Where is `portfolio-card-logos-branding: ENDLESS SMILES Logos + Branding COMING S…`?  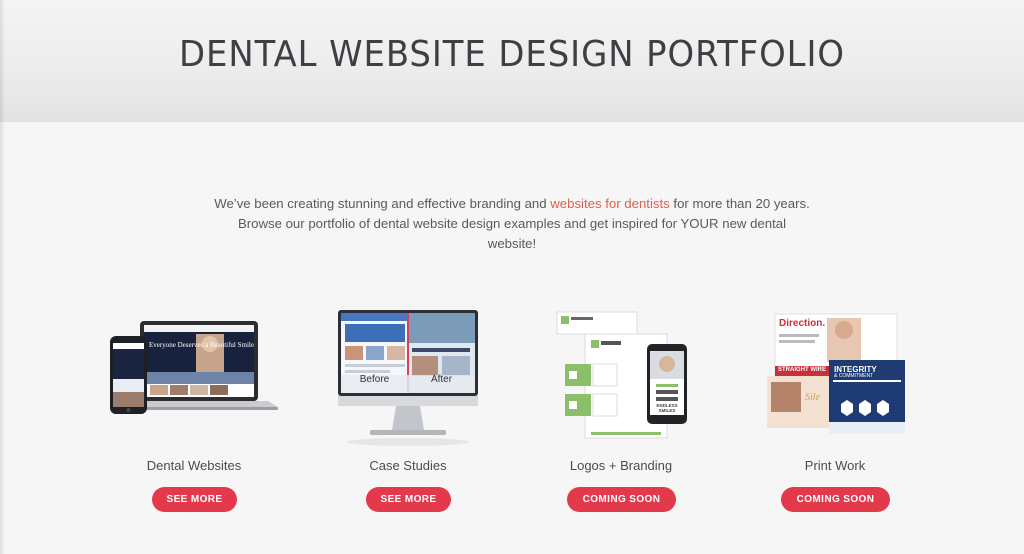
portfolio-card-logos-branding: ENDLESS SMILES Logos + Branding COMING S… is located at coordinates (621, 411).